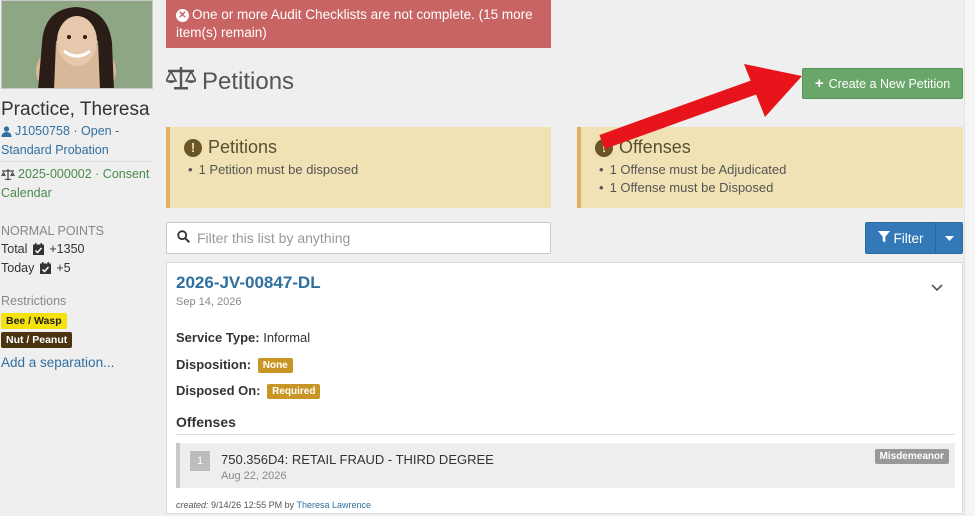  I want to click on warning-item: 1 Offense must be Disposed, so click(772, 188).